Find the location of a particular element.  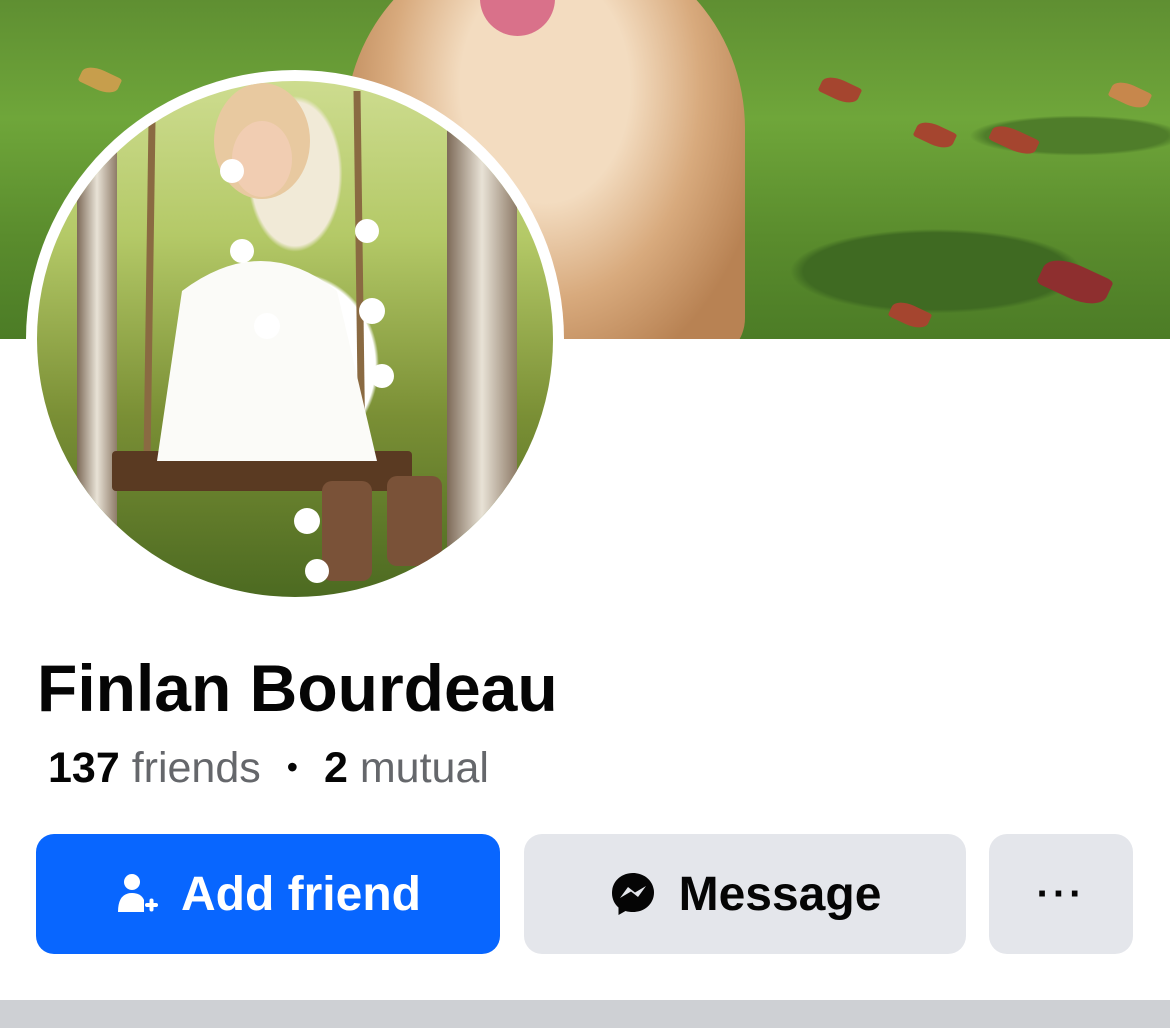

add-friend-label: Add friend is located at coordinates (301, 894).